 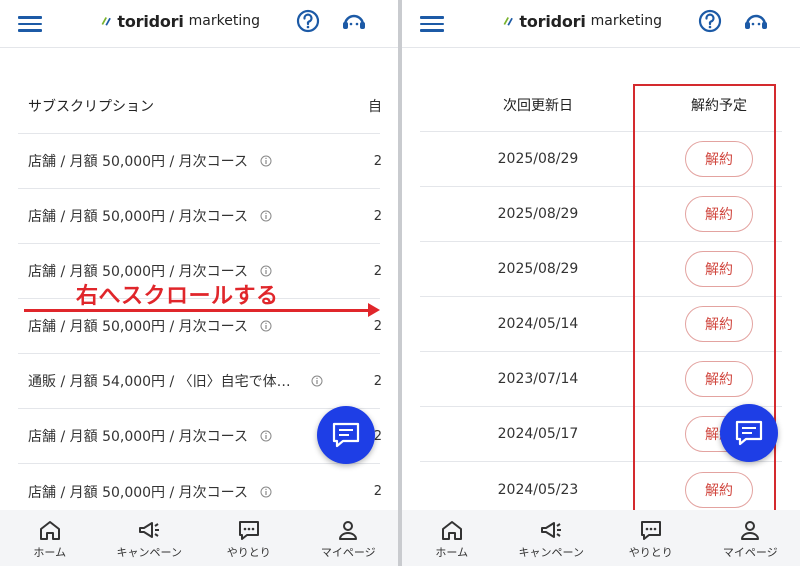 What do you see at coordinates (538, 489) in the screenshot?
I see `renewal-date: 2024/05/23` at bounding box center [538, 489].